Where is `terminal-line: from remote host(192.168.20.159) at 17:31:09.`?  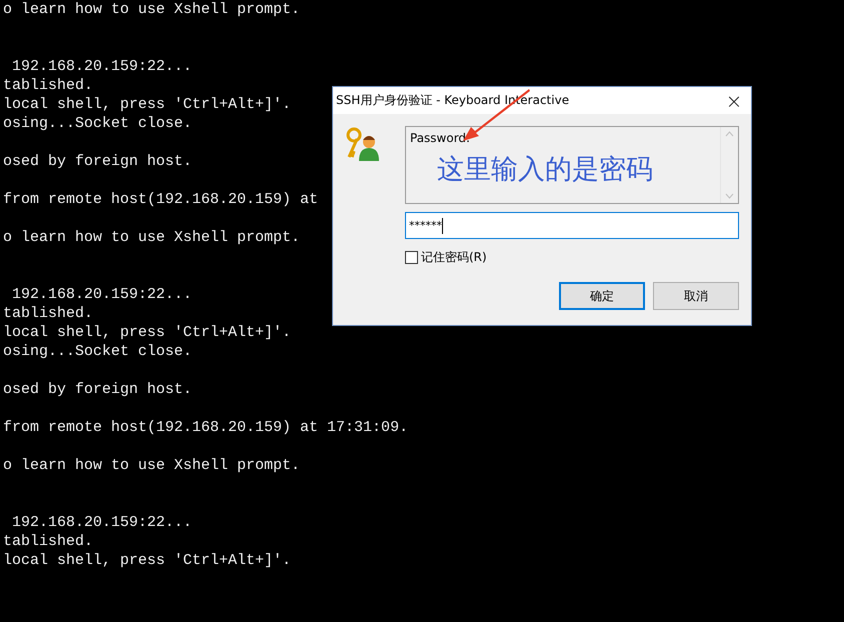
terminal-line: from remote host(192.168.20.159) at 17:31:09. is located at coordinates (205, 427).